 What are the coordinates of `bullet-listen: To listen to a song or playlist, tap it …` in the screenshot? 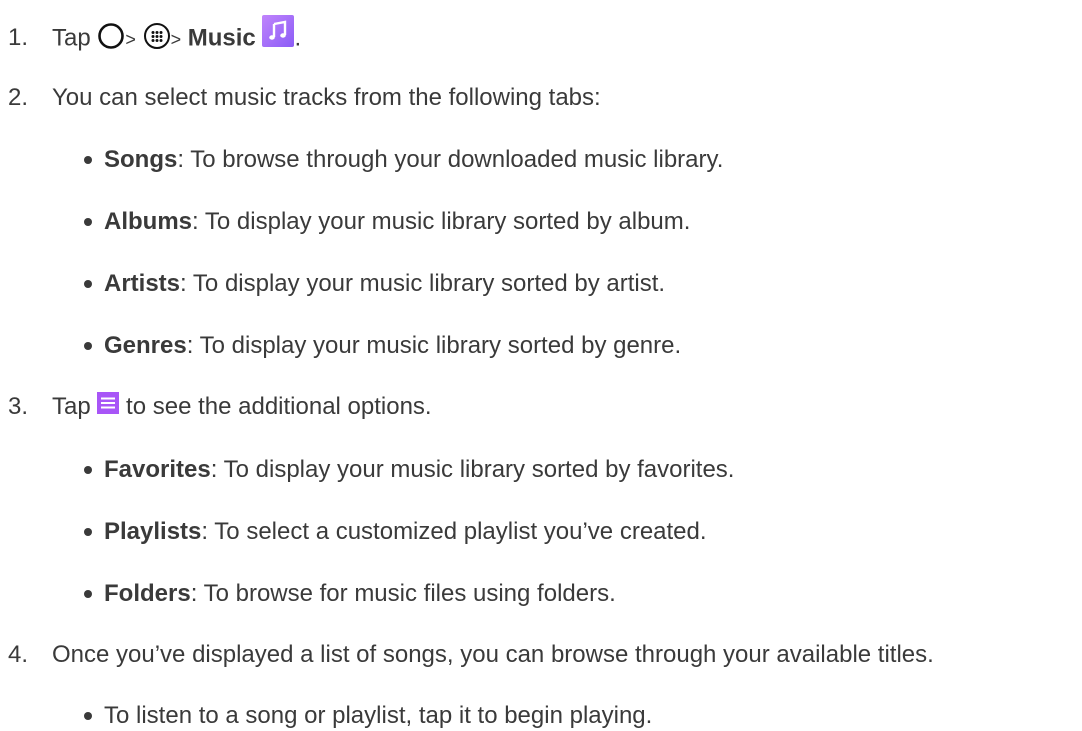 It's located at (378, 715).